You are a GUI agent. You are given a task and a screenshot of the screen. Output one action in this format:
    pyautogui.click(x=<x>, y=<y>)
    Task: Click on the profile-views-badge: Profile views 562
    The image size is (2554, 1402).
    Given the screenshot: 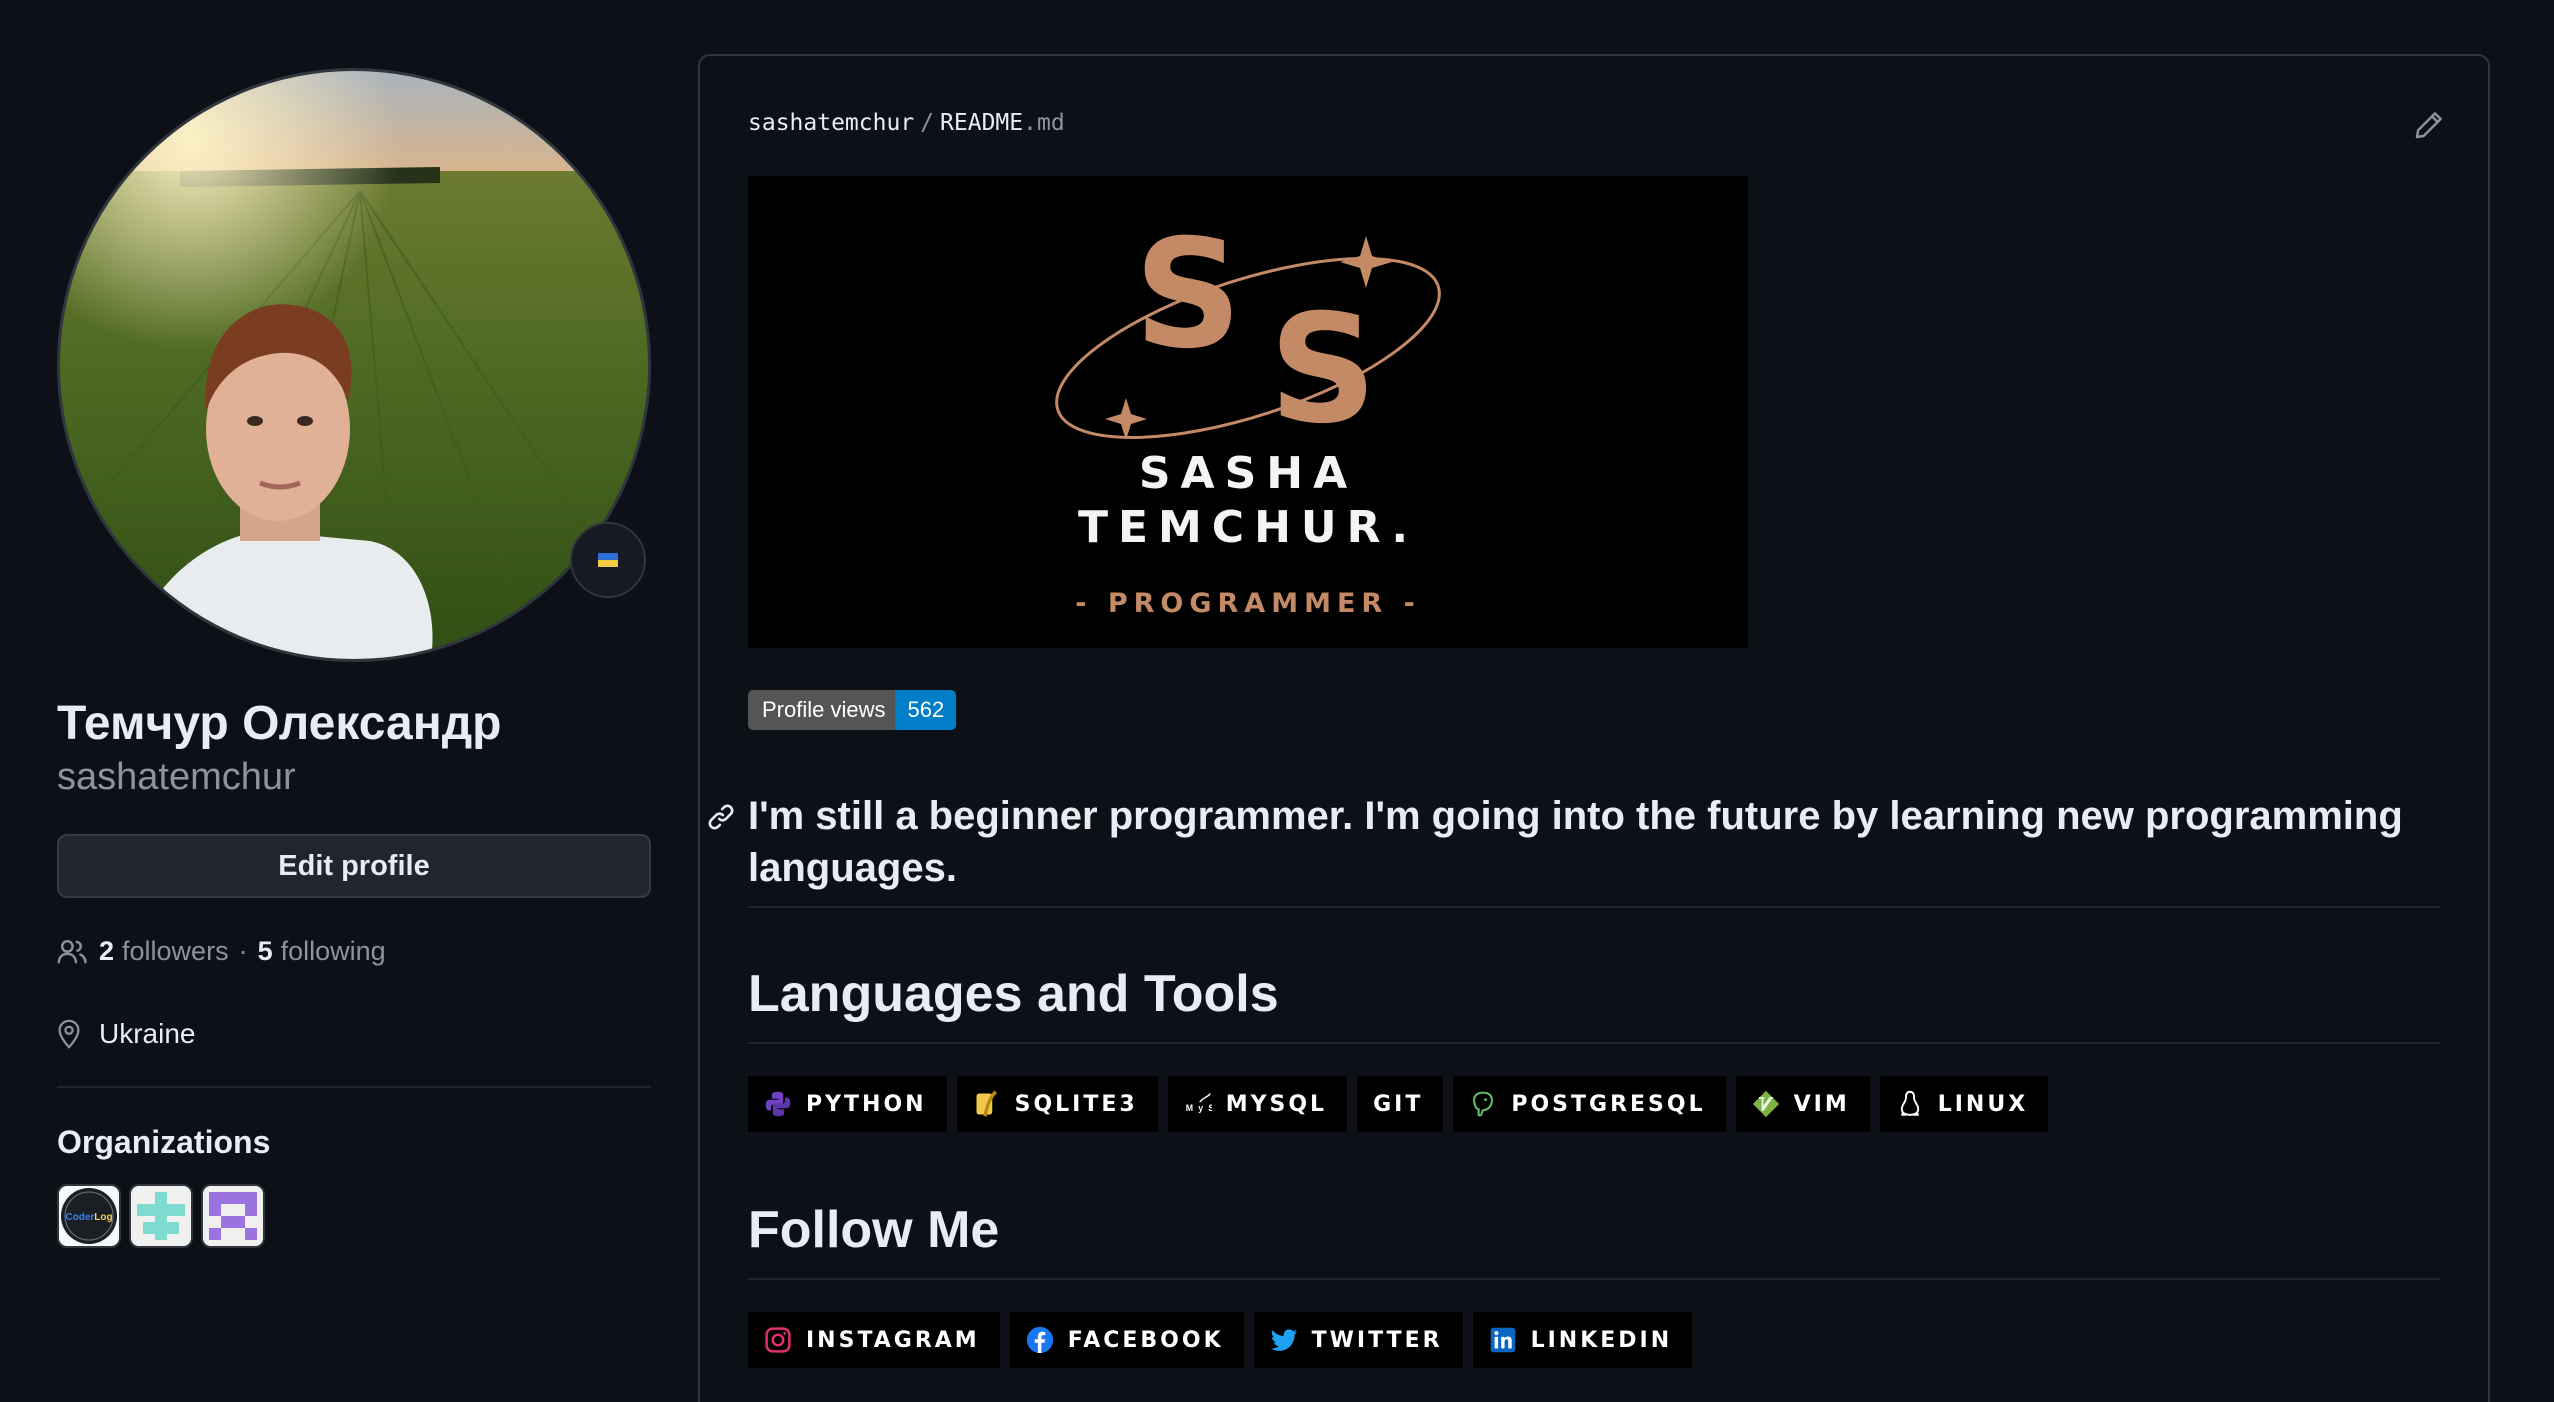 What is the action you would take?
    pyautogui.click(x=852, y=710)
    